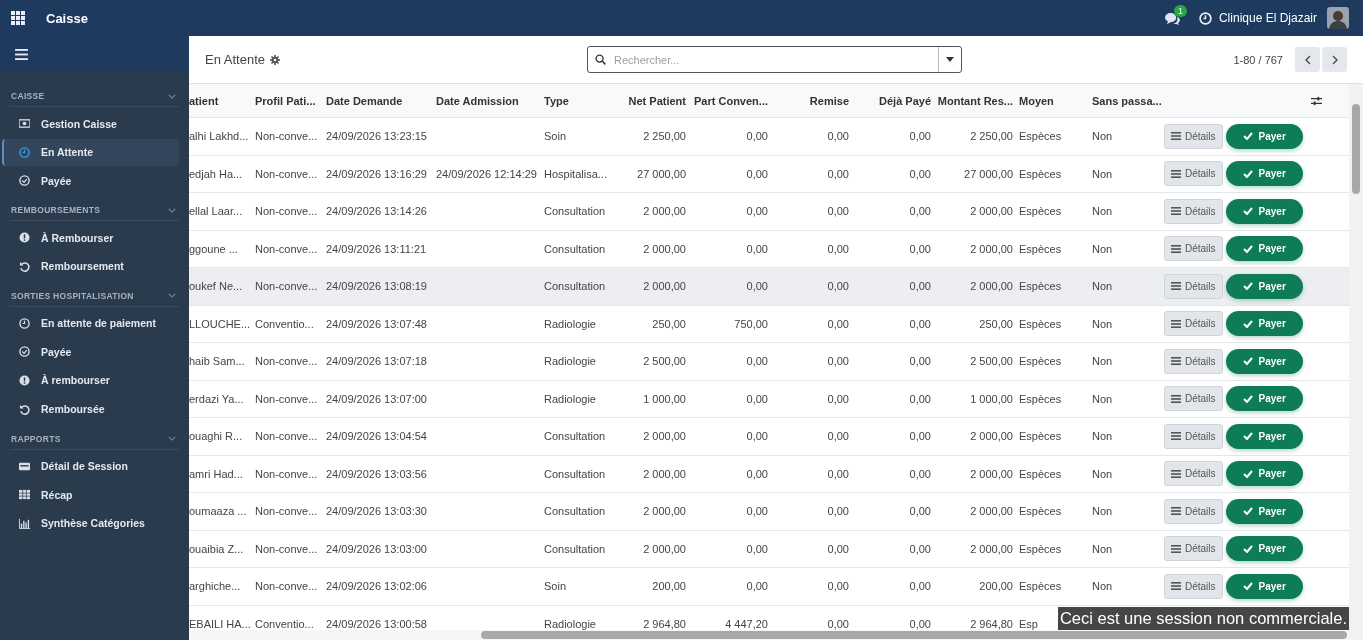 The height and width of the screenshot is (640, 1363). What do you see at coordinates (769, 635) in the screenshot?
I see `horizontal-scrollbar` at bounding box center [769, 635].